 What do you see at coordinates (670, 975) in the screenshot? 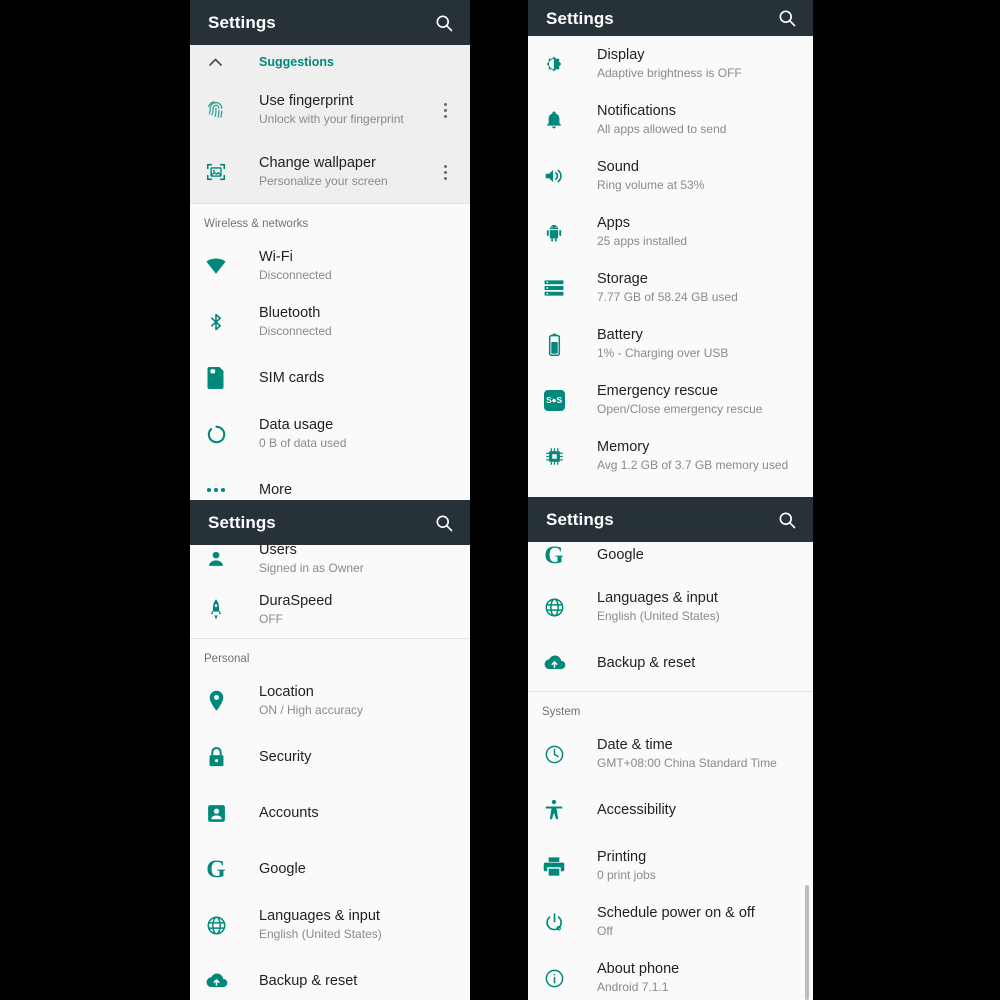
I see `setting-row-about-phone: About phone Android 7.1.1` at bounding box center [670, 975].